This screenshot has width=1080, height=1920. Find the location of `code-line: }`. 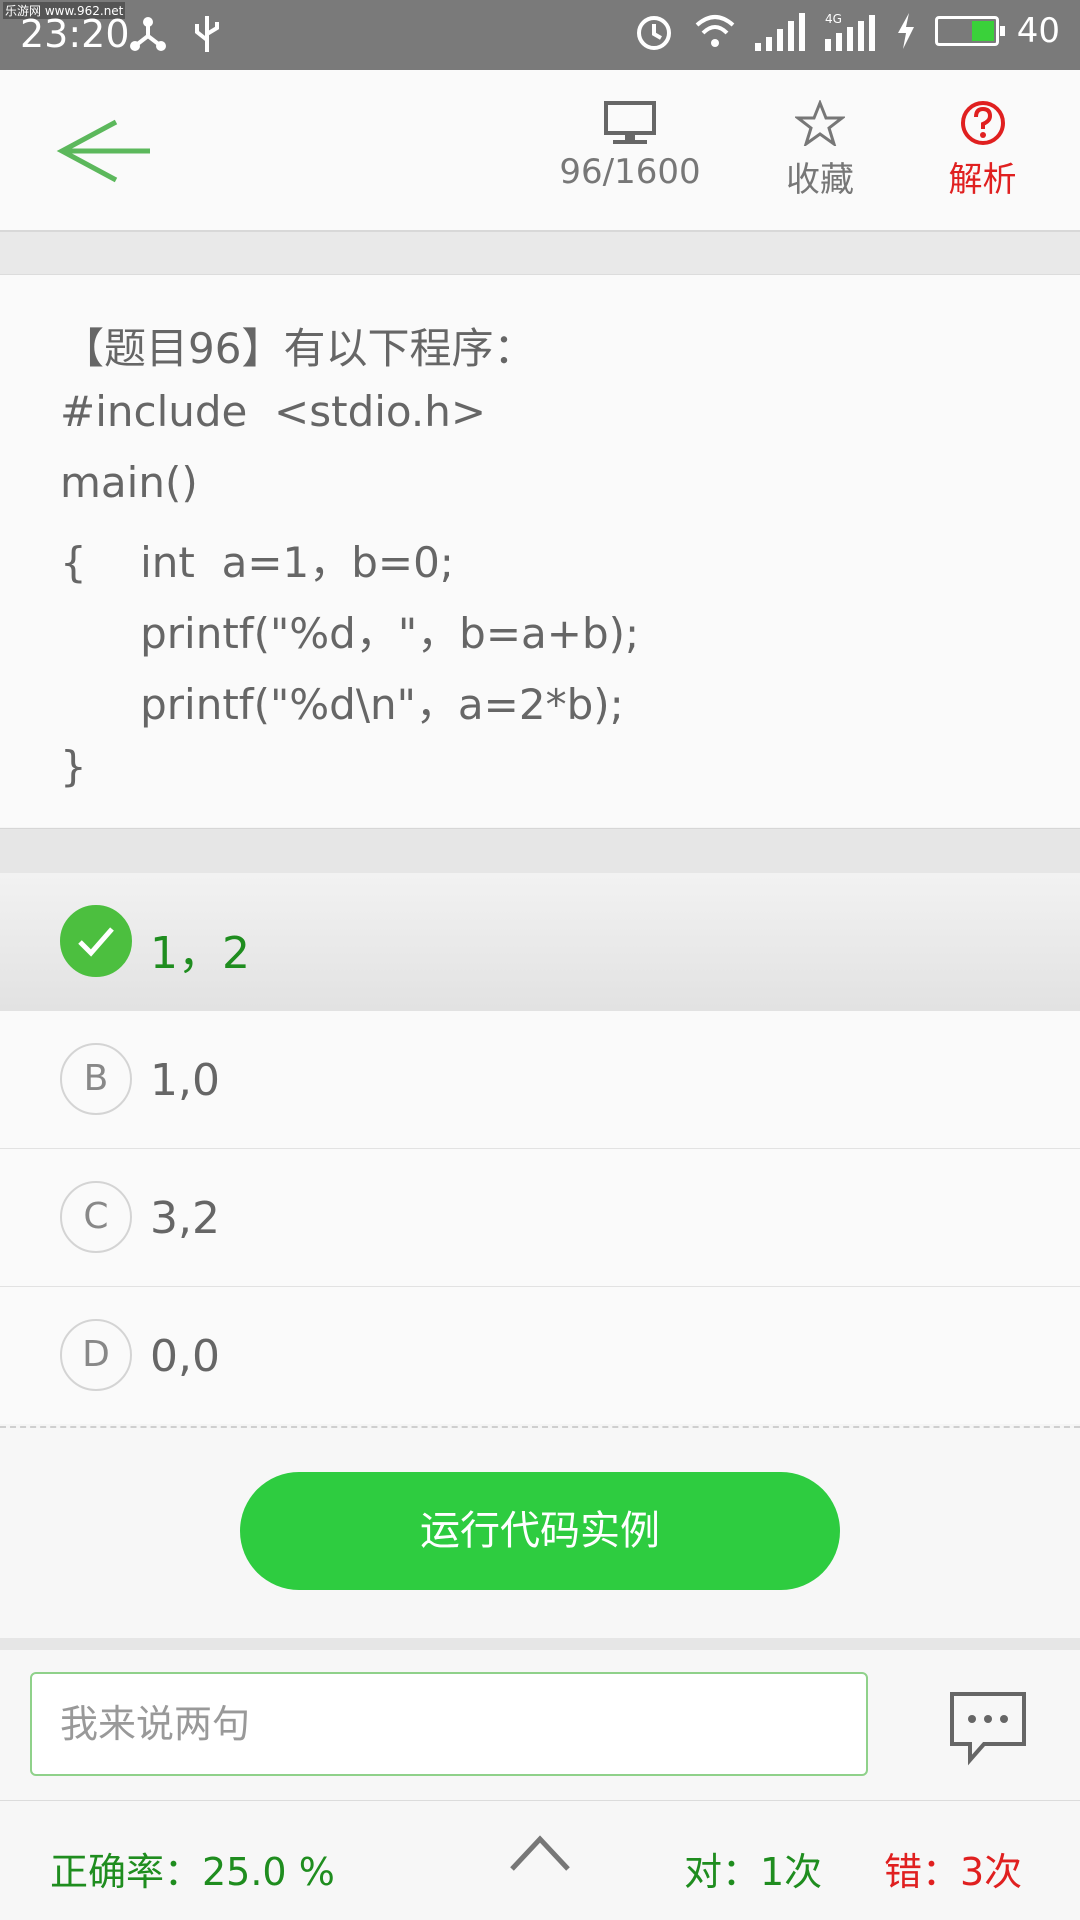

code-line: } is located at coordinates (73, 766).